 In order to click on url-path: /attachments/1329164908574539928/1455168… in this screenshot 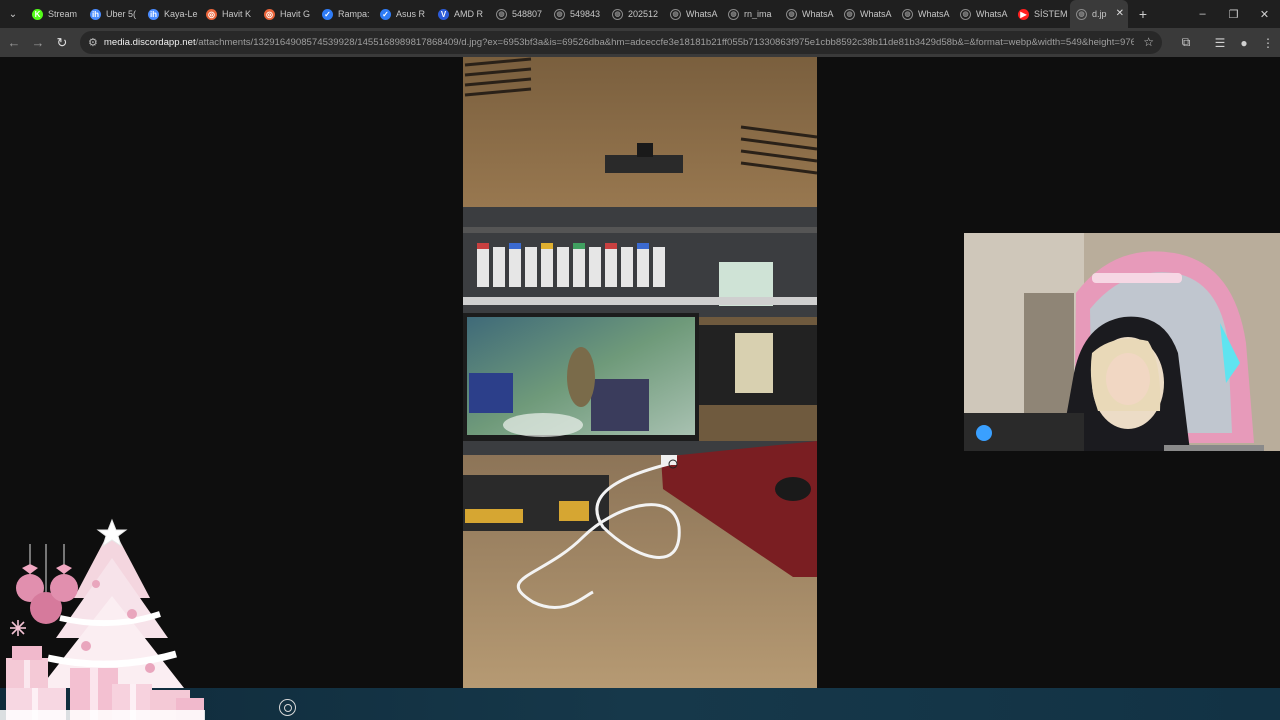, I will do `click(664, 42)`.